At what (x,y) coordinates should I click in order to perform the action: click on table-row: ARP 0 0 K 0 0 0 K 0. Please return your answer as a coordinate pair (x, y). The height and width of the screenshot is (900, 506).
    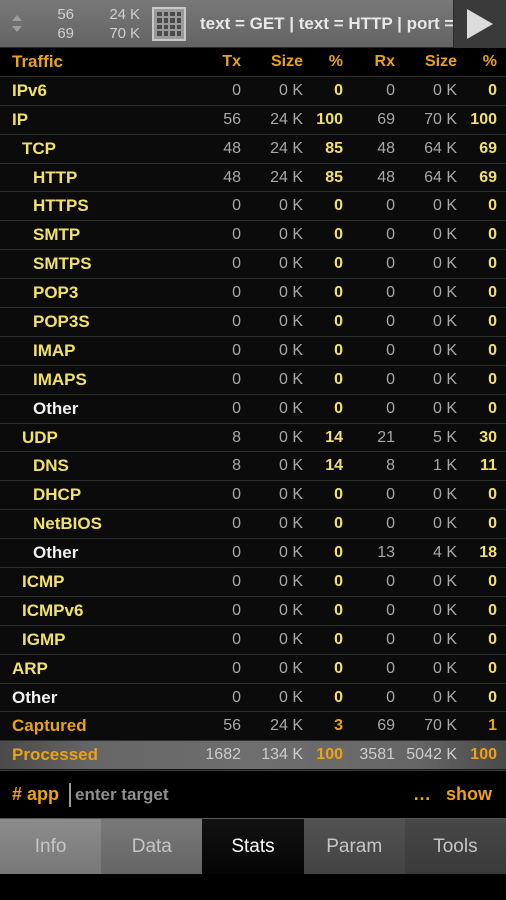
    Looking at the image, I should click on (253, 669).